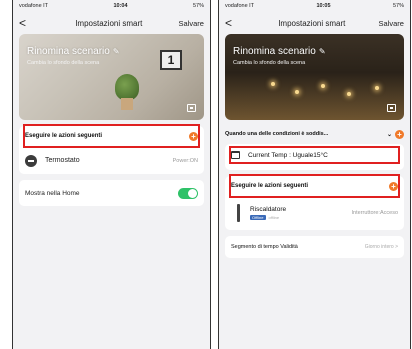 This screenshot has width=412, height=349. I want to click on device-action: Interruttore:Acceso, so click(374, 213).